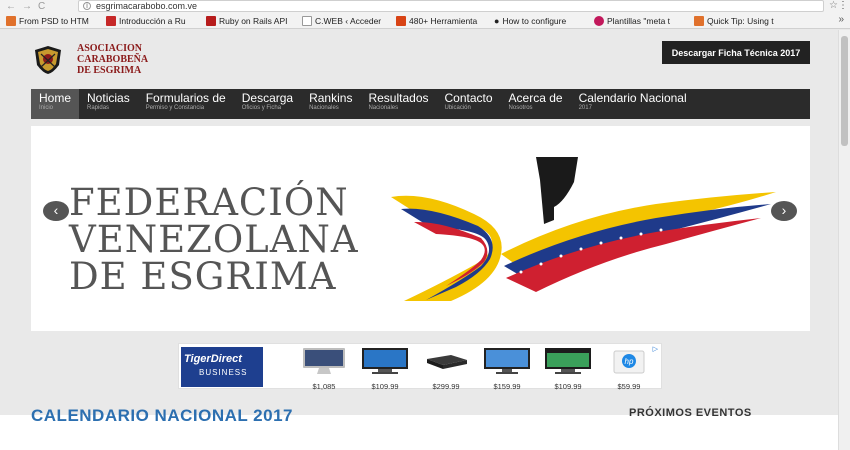 Image resolution: width=850 pixels, height=450 pixels. What do you see at coordinates (843, 5) in the screenshot?
I see `menu-icon: ⋮` at bounding box center [843, 5].